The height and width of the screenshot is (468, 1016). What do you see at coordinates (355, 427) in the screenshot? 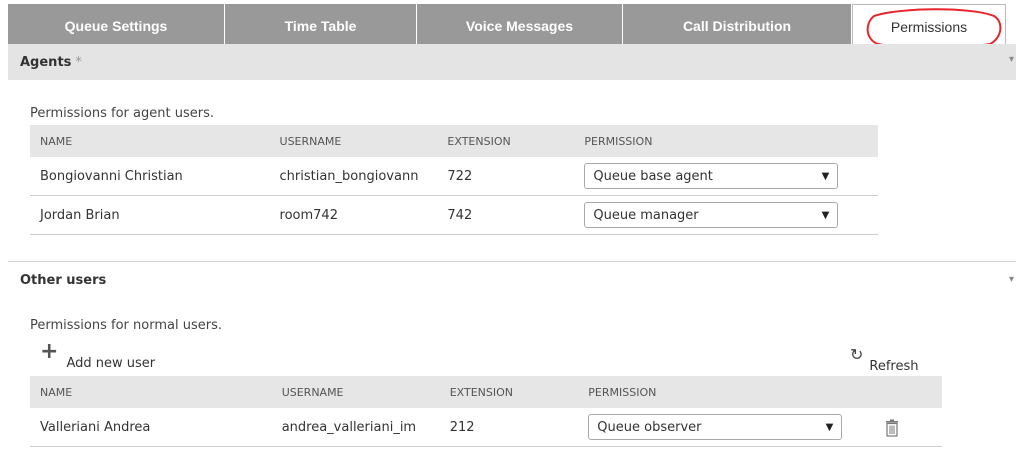
I see `user-username: andrea_valleriani_im` at bounding box center [355, 427].